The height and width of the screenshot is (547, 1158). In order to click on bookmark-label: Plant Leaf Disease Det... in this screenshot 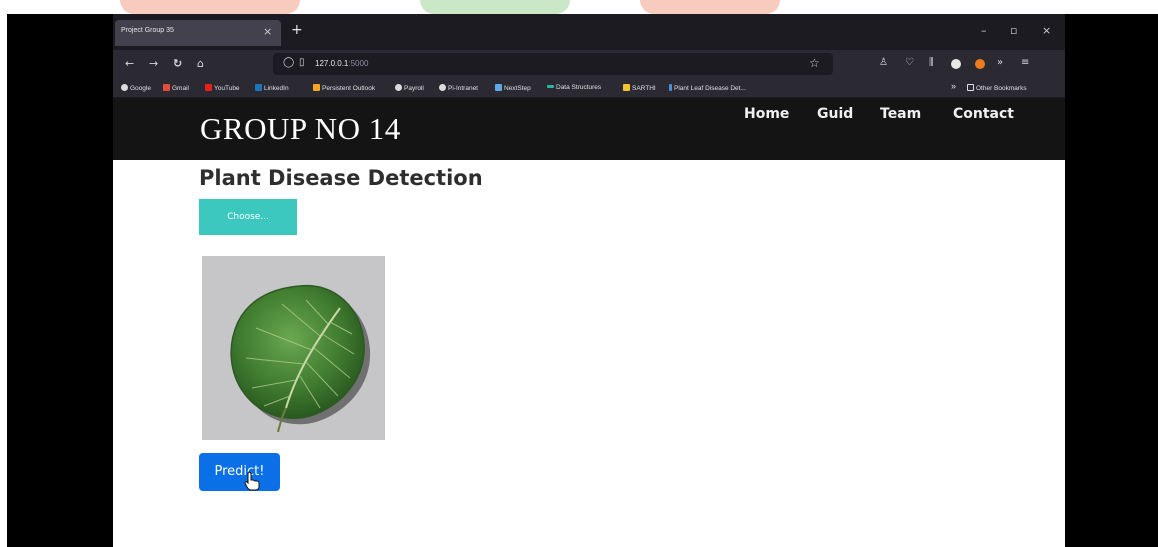, I will do `click(710, 88)`.